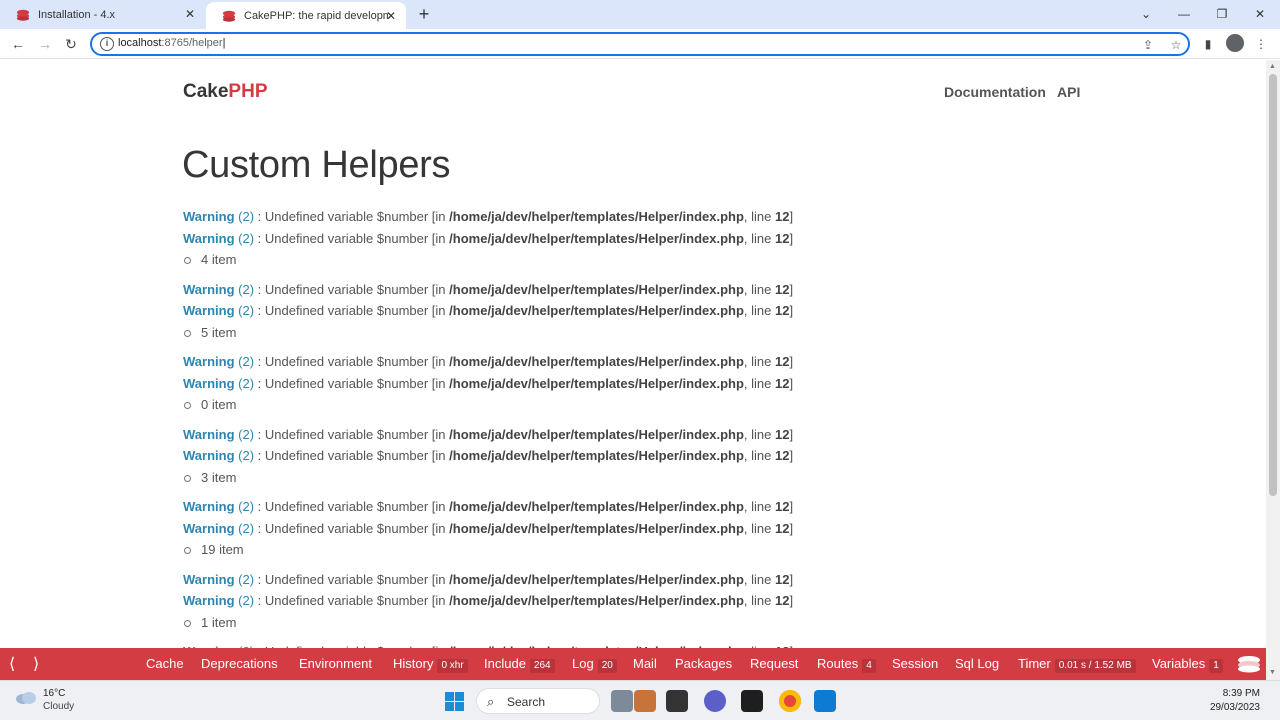 This screenshot has height=720, width=1280. Describe the element at coordinates (633, 333) in the screenshot. I see `list-item: 5 item` at that location.